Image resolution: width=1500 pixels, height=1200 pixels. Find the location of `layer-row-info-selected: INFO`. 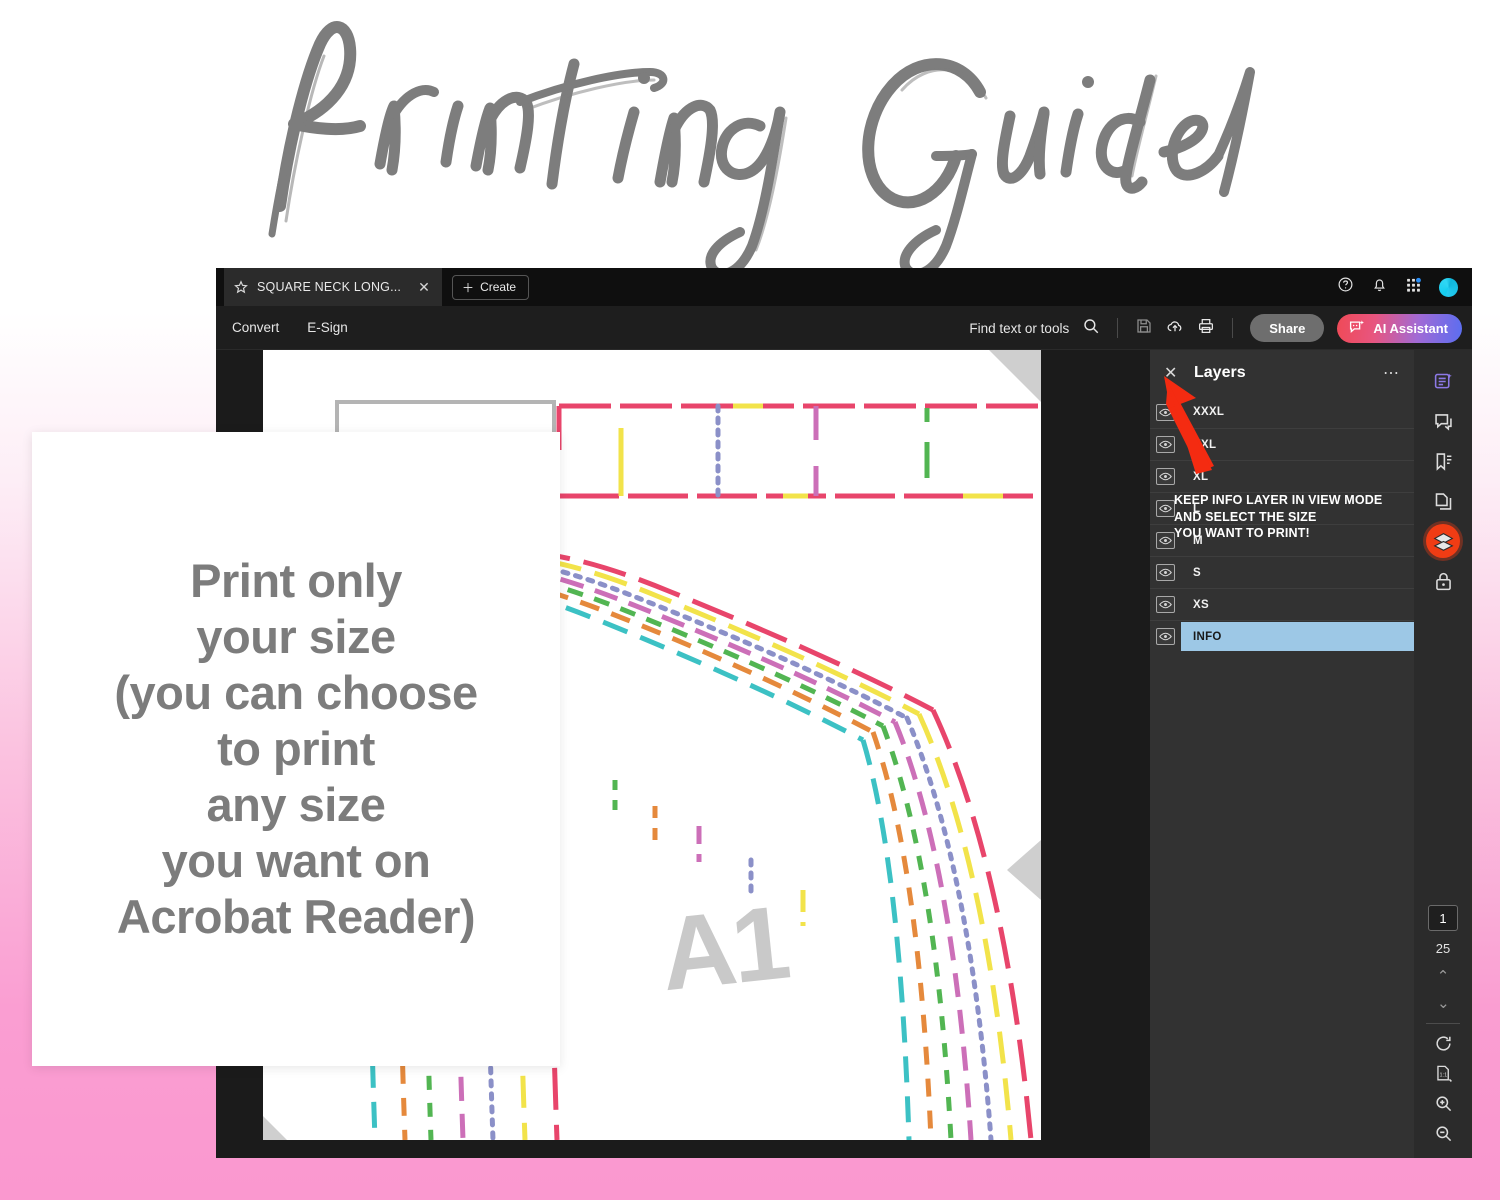

layer-row-info-selected: INFO is located at coordinates (1282, 636).